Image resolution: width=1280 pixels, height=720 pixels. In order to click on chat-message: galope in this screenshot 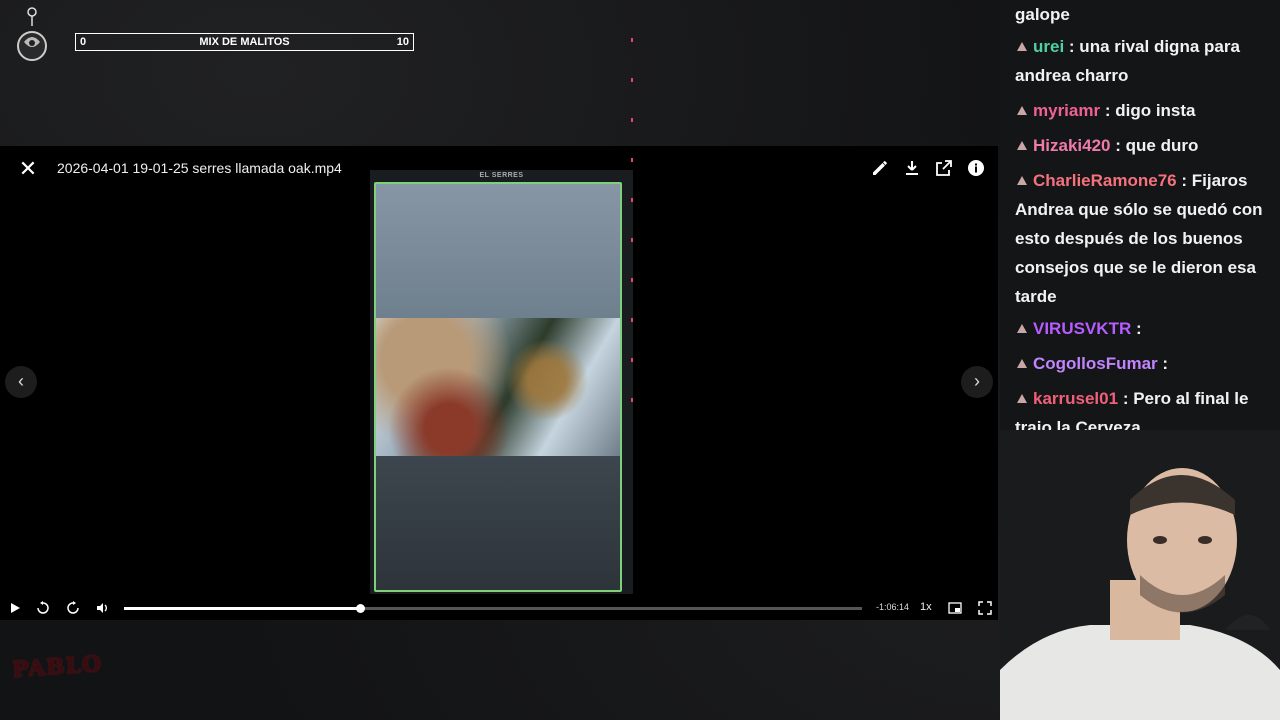, I will do `click(1147, 14)`.